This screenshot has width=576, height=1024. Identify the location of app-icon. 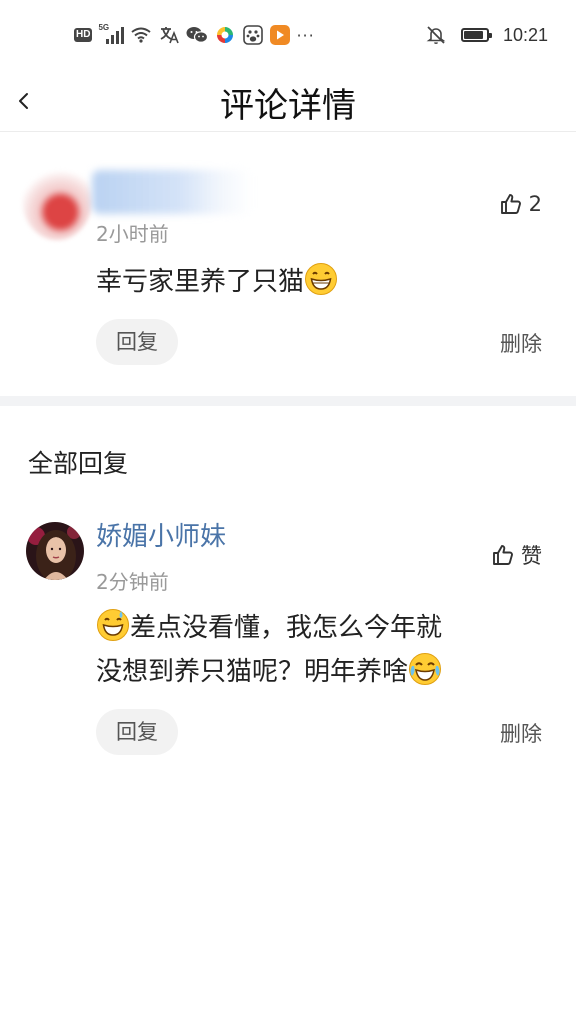
(225, 35).